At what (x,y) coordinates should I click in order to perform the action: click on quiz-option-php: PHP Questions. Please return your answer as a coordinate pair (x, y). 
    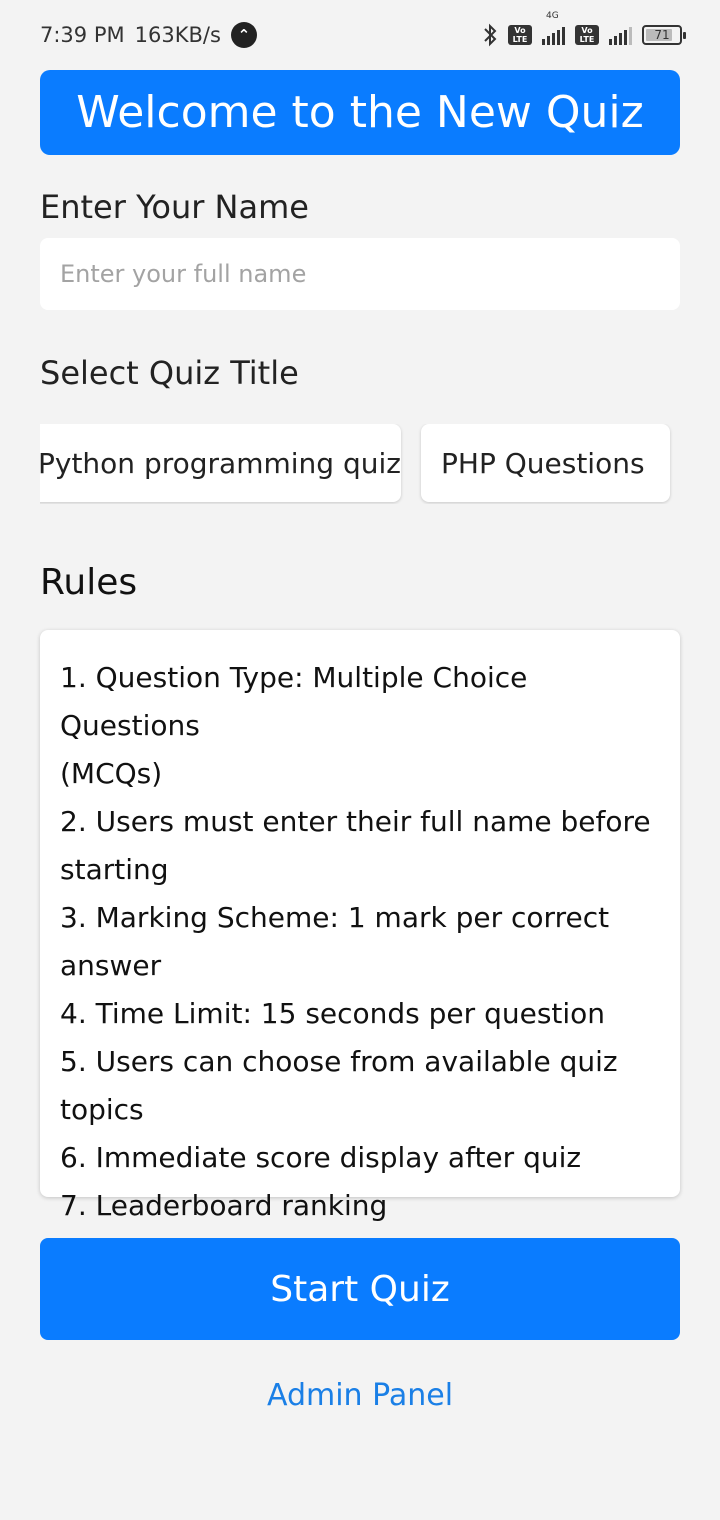
    Looking at the image, I should click on (545, 463).